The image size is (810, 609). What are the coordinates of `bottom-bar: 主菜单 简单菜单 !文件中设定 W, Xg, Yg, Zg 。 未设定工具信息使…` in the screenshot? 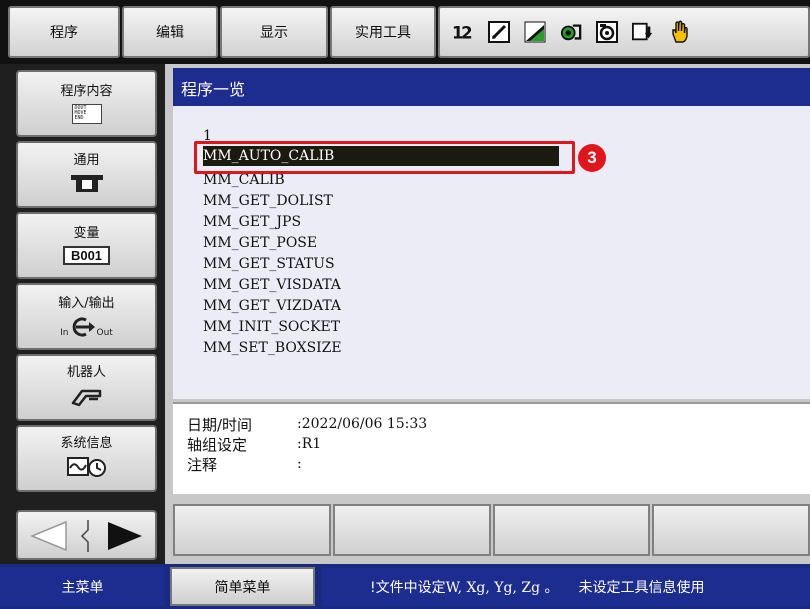 It's located at (405, 586).